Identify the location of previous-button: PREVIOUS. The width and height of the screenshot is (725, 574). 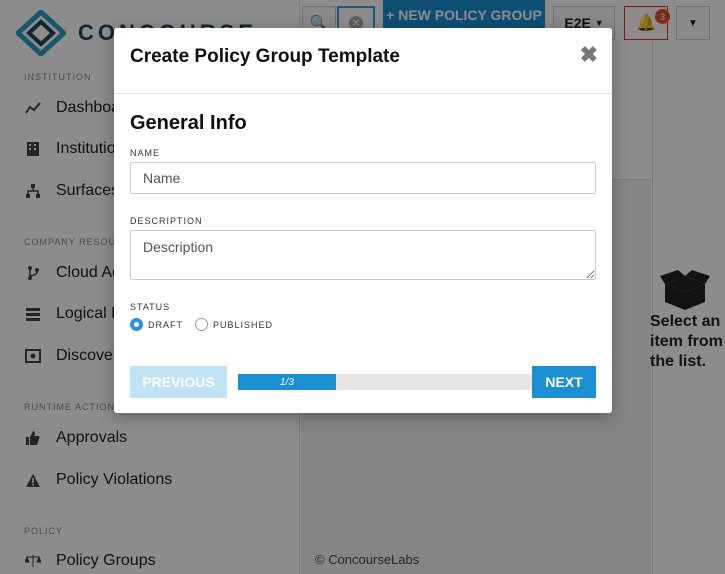
(178, 382).